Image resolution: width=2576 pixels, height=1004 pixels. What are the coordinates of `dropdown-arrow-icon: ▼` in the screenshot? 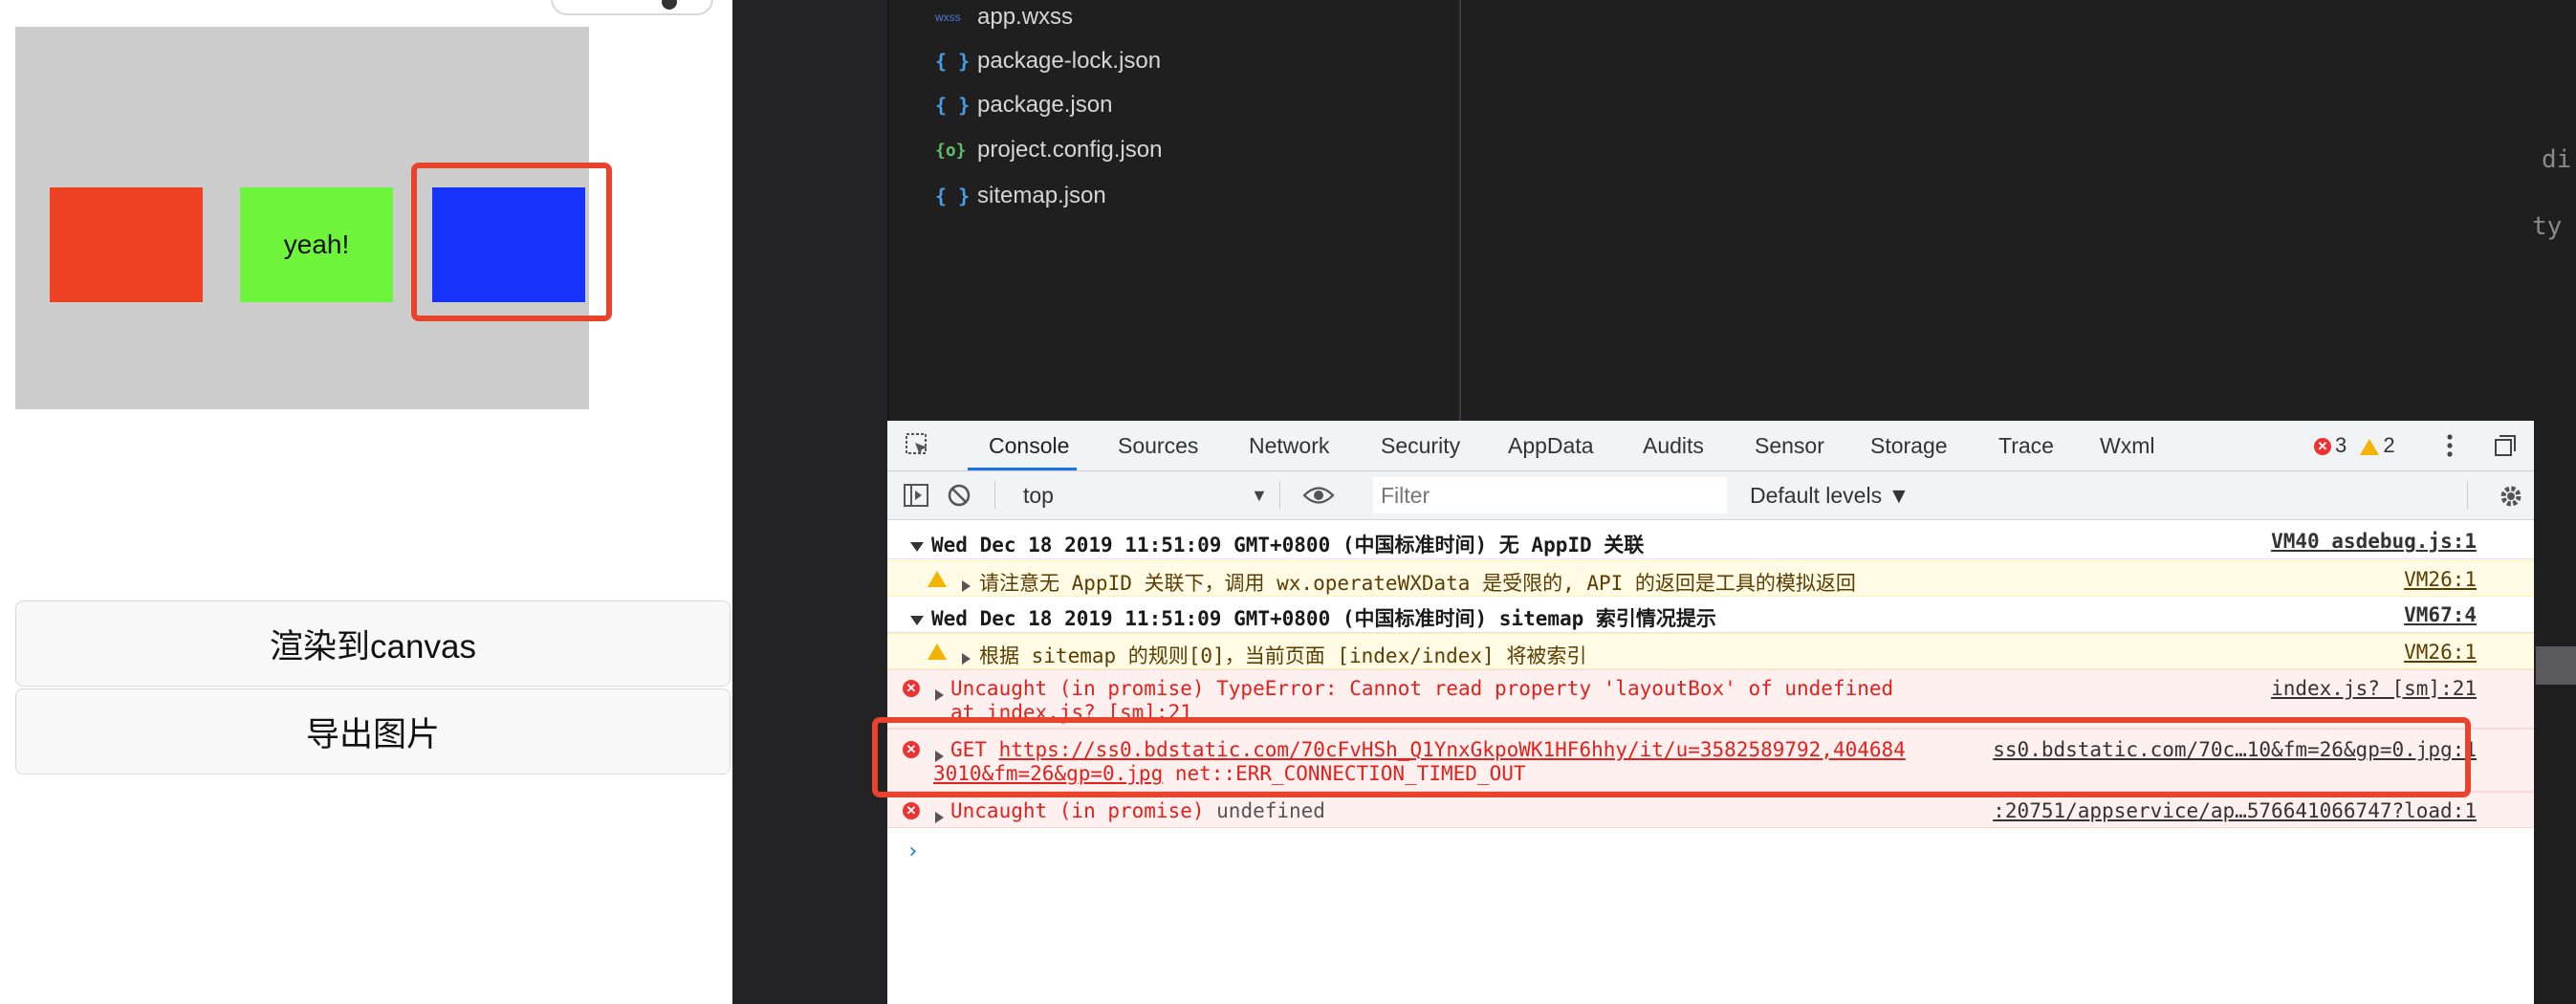 It's located at (1259, 495).